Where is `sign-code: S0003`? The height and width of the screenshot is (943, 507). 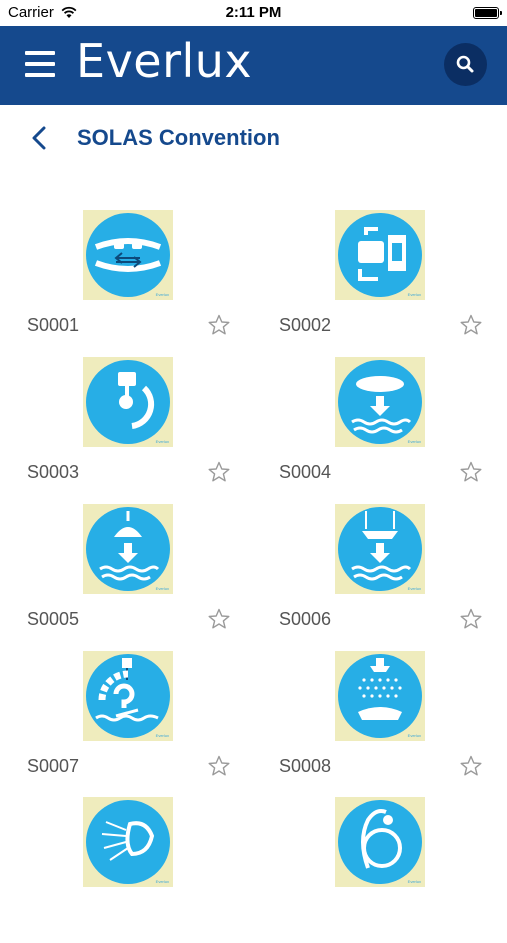 sign-code: S0003 is located at coordinates (53, 472).